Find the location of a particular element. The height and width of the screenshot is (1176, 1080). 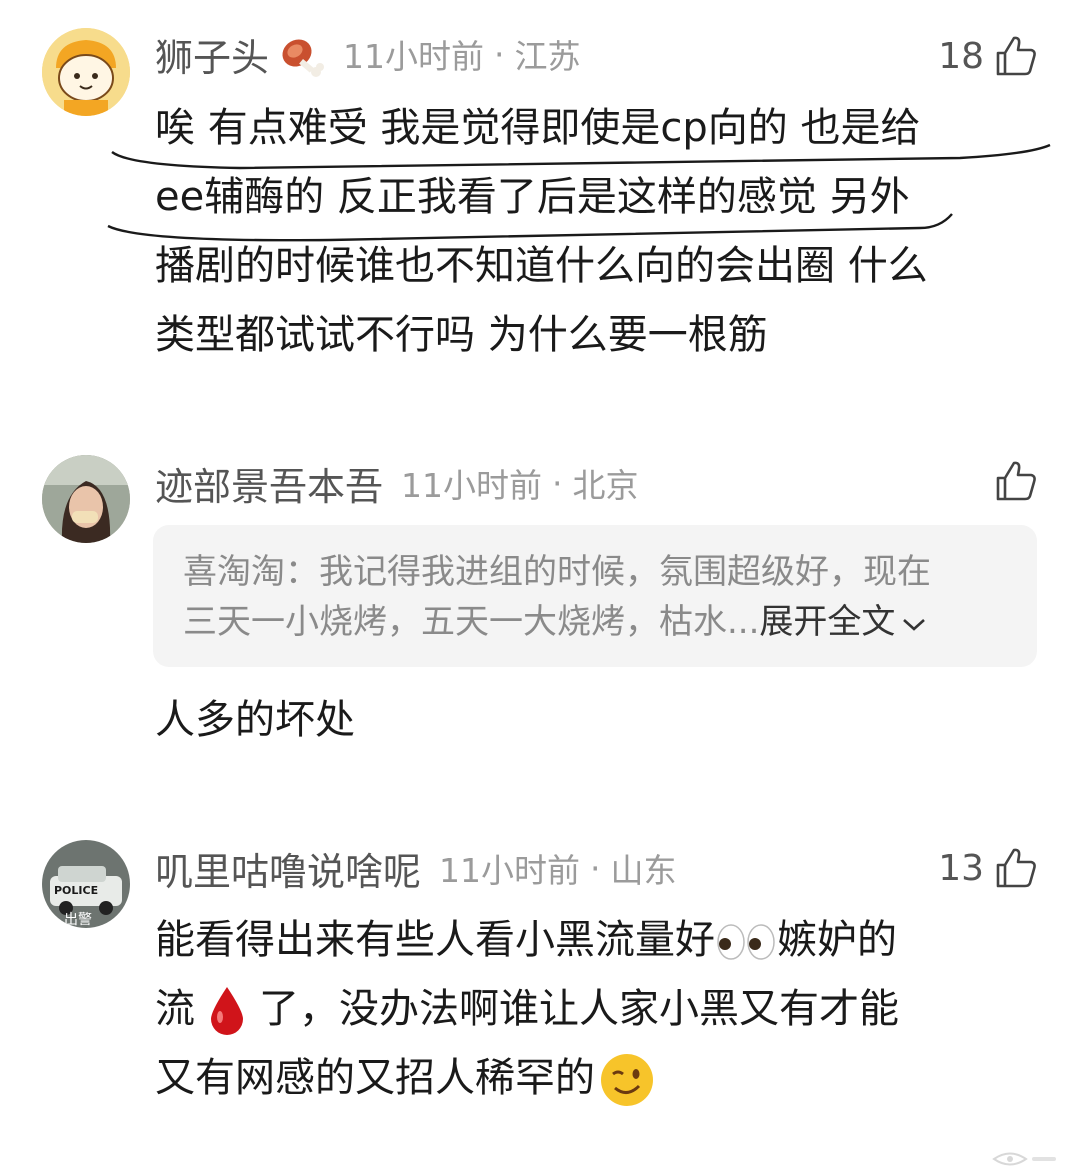

username: 狮子头 is located at coordinates (212, 54).